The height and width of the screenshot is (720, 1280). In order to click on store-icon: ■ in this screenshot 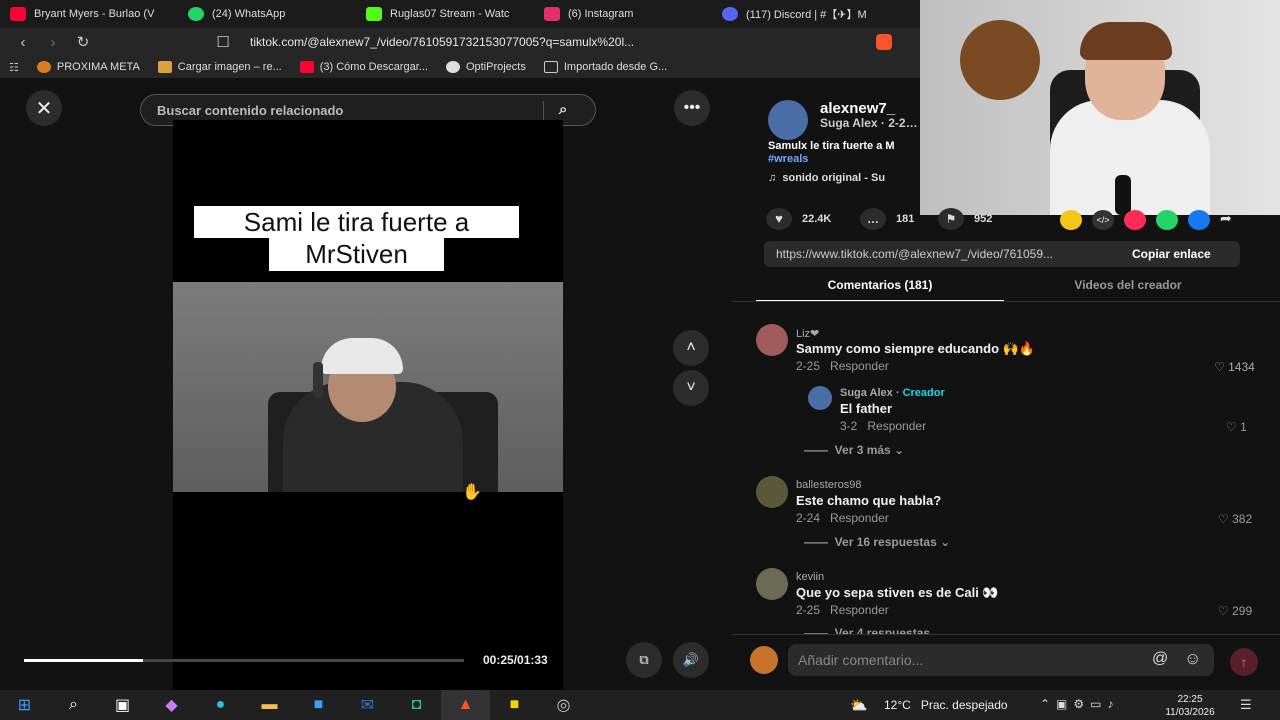, I will do `click(318, 705)`.